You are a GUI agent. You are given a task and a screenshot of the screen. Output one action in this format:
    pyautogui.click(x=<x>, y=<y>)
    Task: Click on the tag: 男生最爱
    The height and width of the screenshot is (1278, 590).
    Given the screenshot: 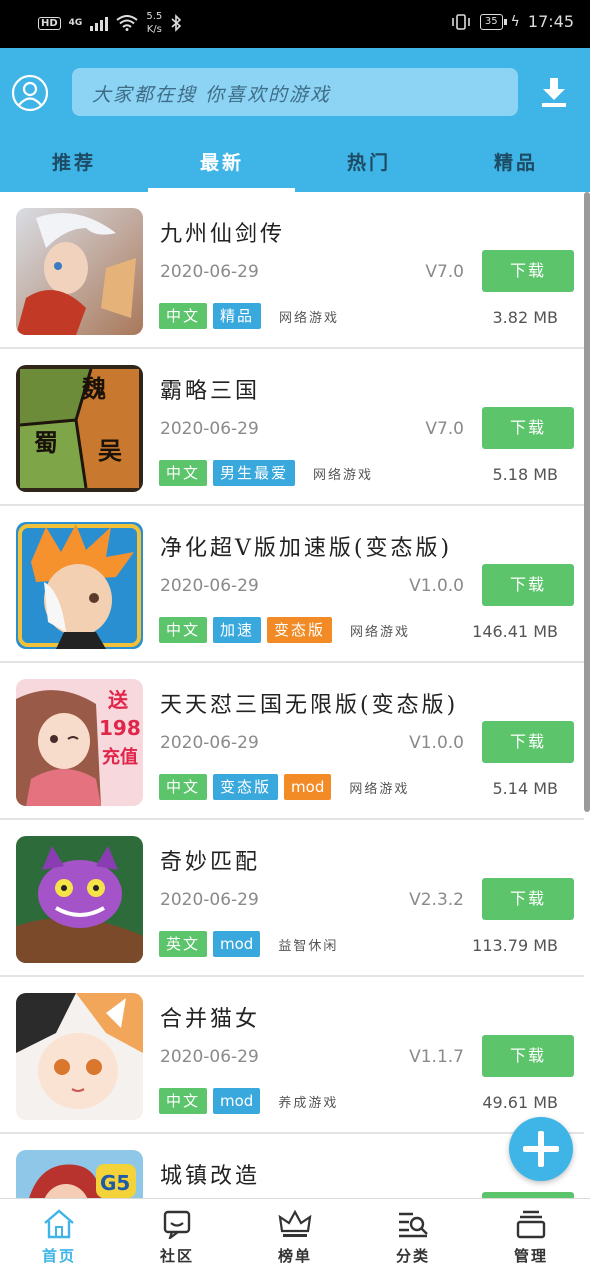 What is the action you would take?
    pyautogui.click(x=254, y=473)
    